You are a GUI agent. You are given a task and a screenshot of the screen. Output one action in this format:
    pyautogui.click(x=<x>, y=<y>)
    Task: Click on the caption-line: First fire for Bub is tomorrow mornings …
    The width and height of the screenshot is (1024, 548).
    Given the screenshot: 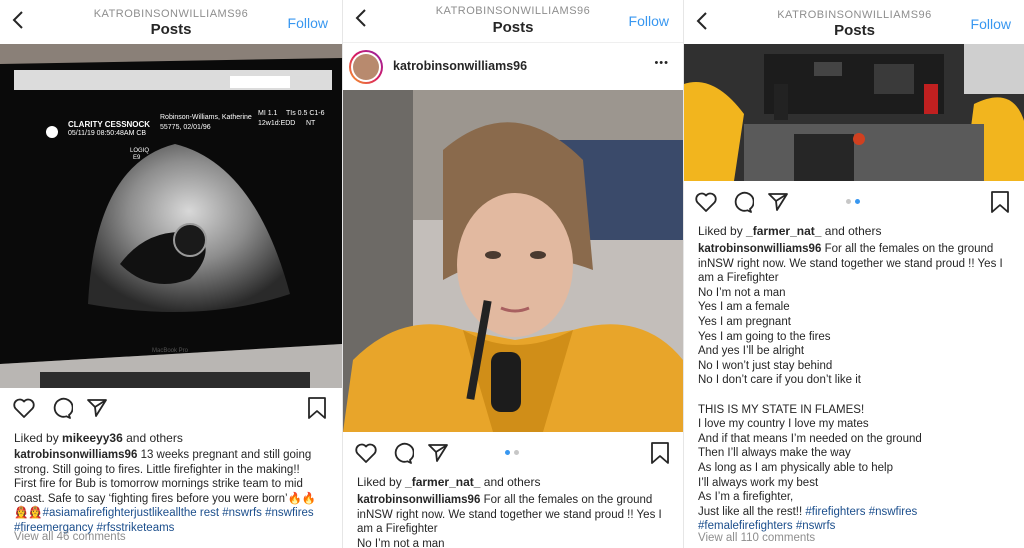 What is the action you would take?
    pyautogui.click(x=158, y=484)
    